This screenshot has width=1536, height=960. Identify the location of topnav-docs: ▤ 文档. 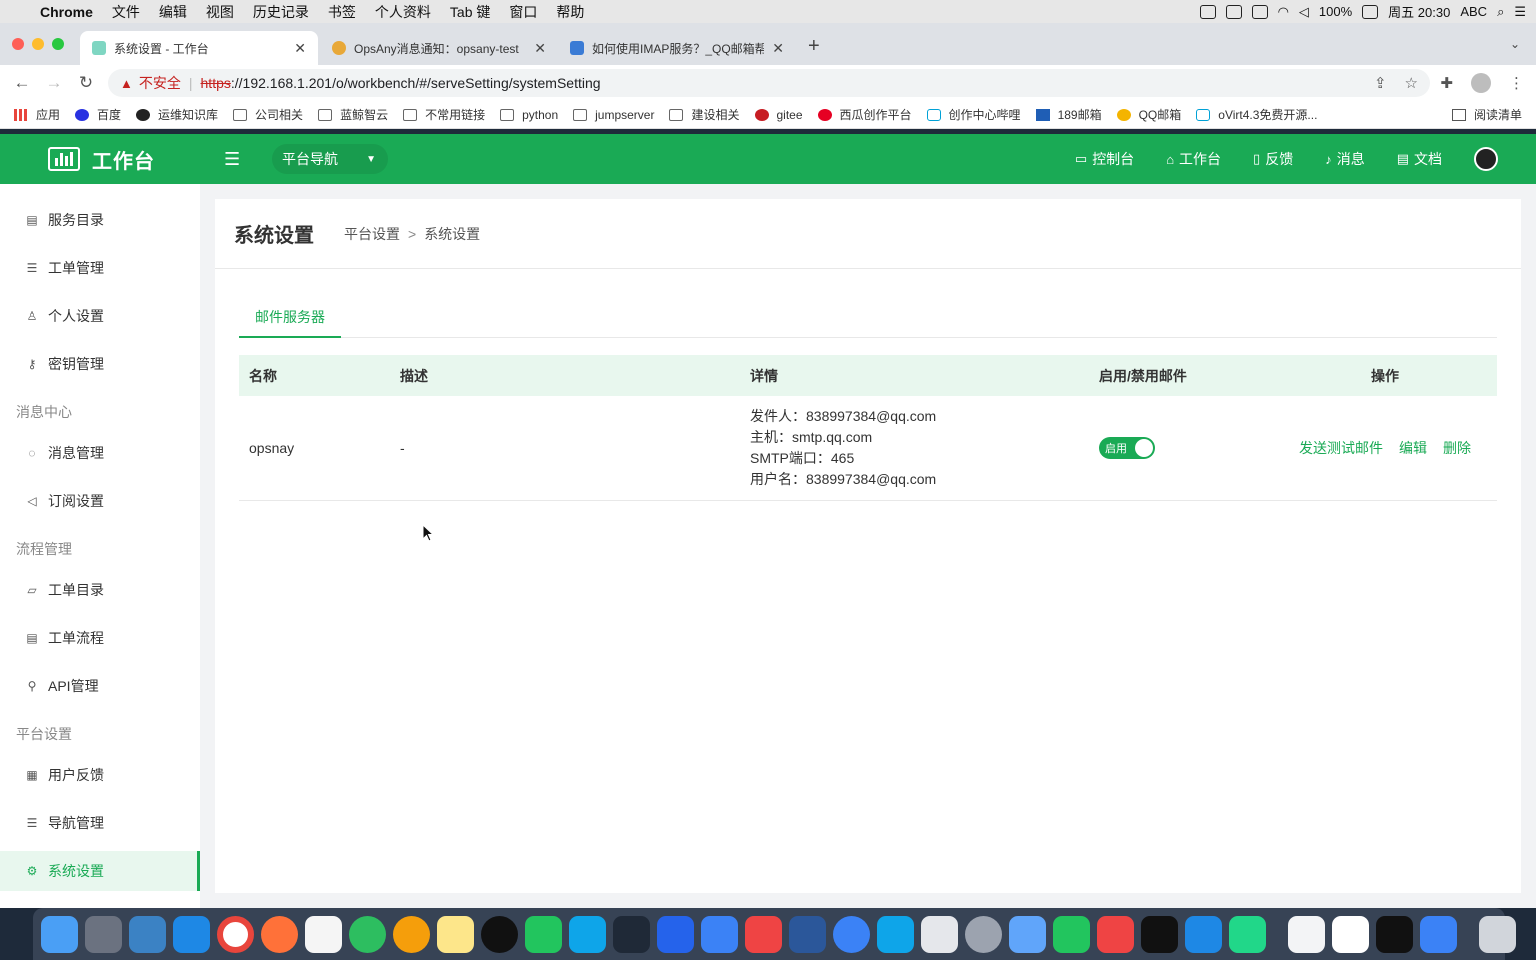
(1419, 159).